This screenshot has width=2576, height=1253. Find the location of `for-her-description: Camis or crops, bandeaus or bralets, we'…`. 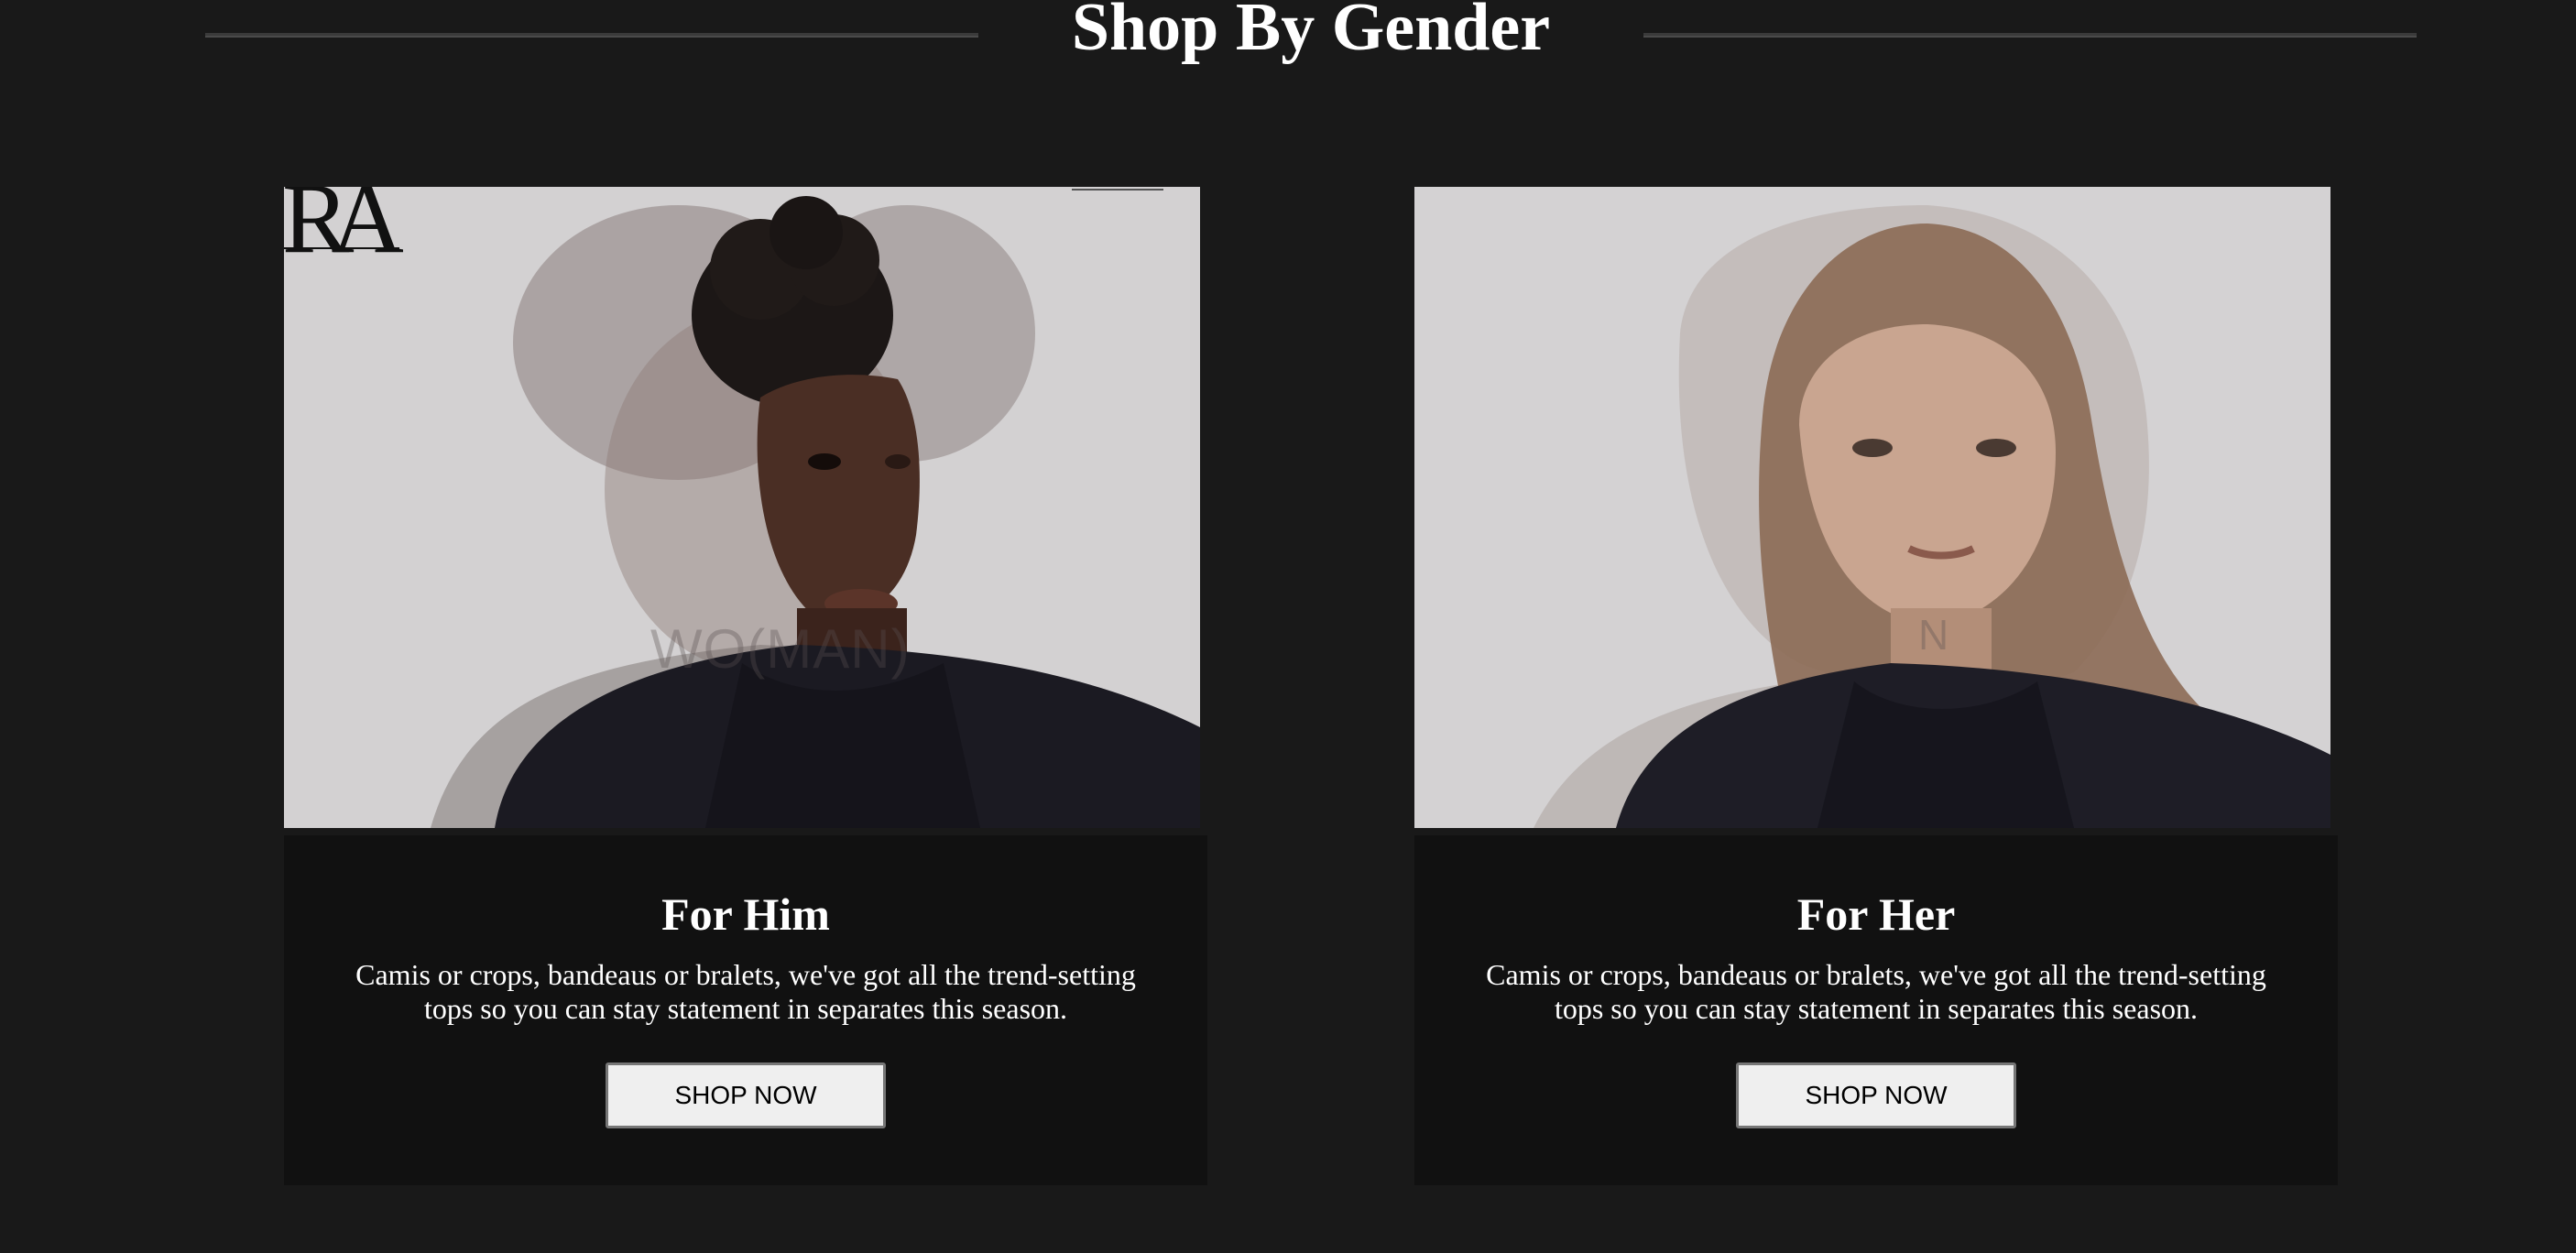

for-her-description: Camis or crops, bandeaus or bralets, we'… is located at coordinates (1876, 991).